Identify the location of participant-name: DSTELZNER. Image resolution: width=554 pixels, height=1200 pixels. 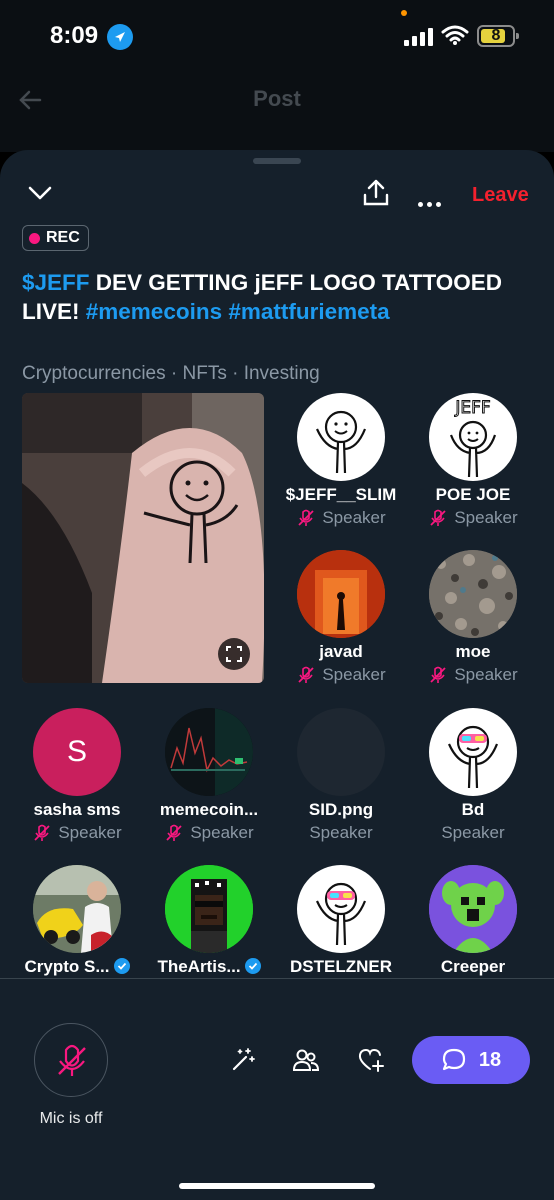
(341, 966).